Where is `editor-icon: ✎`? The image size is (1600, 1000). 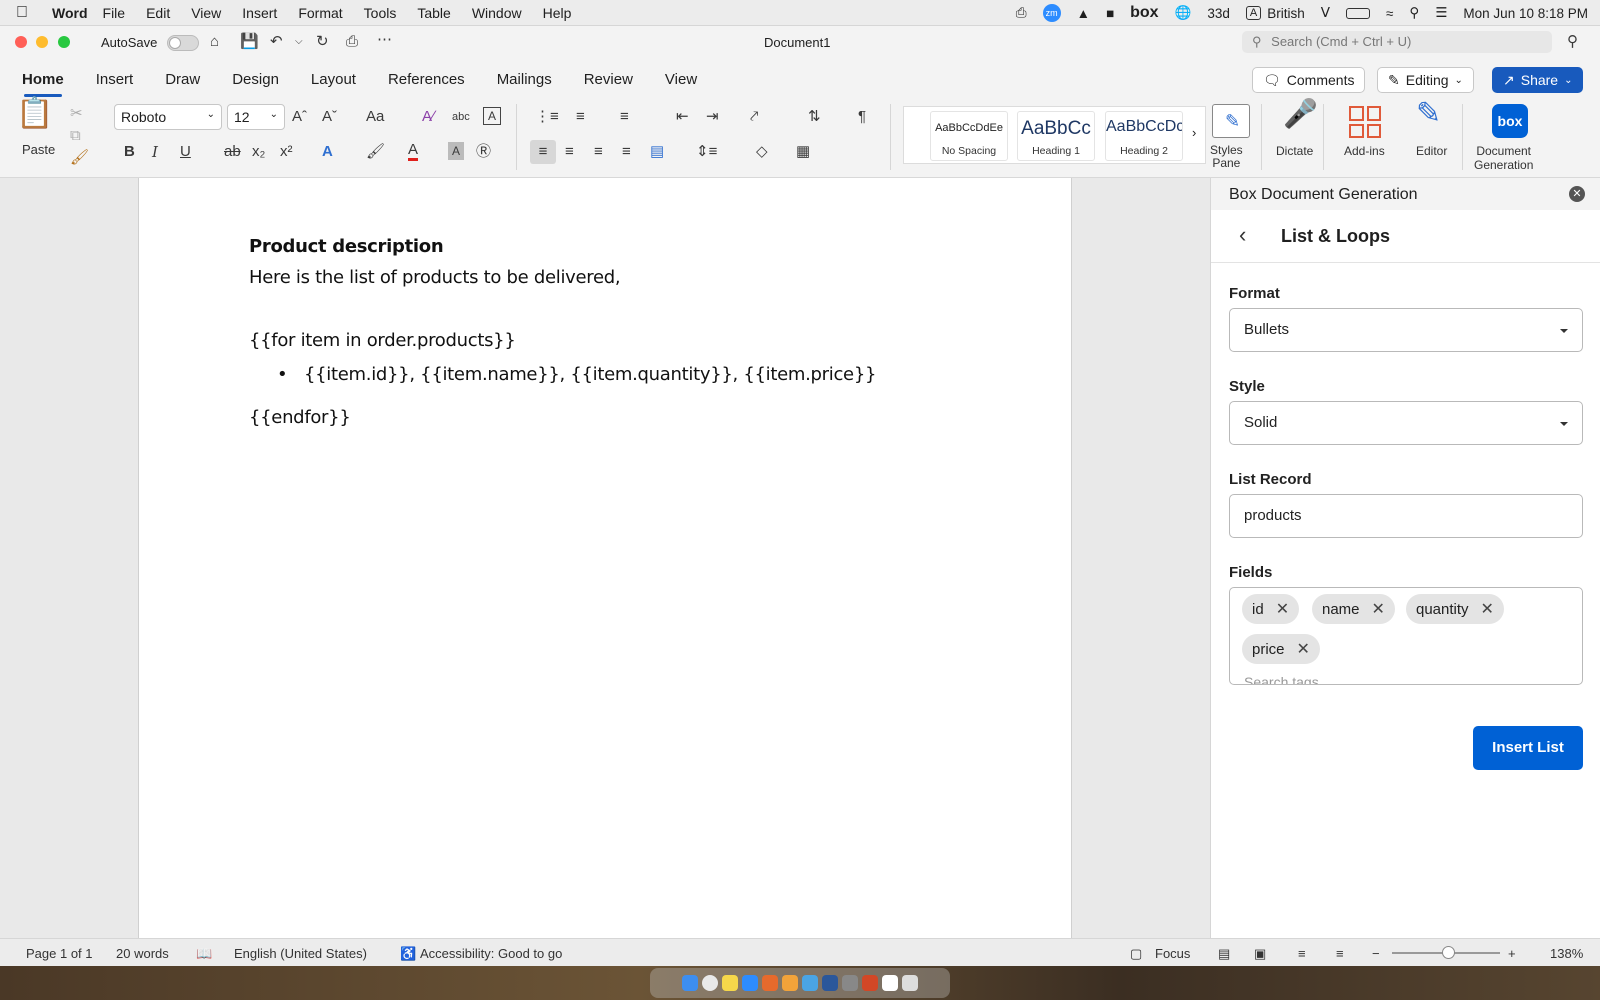
editor-icon: ✎ is located at coordinates (1428, 114).